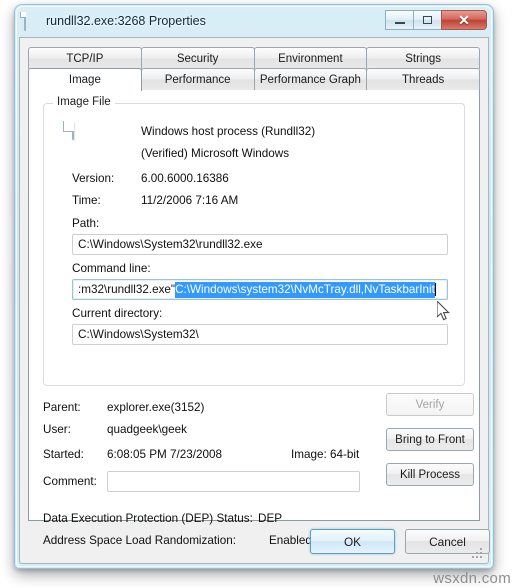  I want to click on parent-value: explorer.exe(3152), so click(156, 407).